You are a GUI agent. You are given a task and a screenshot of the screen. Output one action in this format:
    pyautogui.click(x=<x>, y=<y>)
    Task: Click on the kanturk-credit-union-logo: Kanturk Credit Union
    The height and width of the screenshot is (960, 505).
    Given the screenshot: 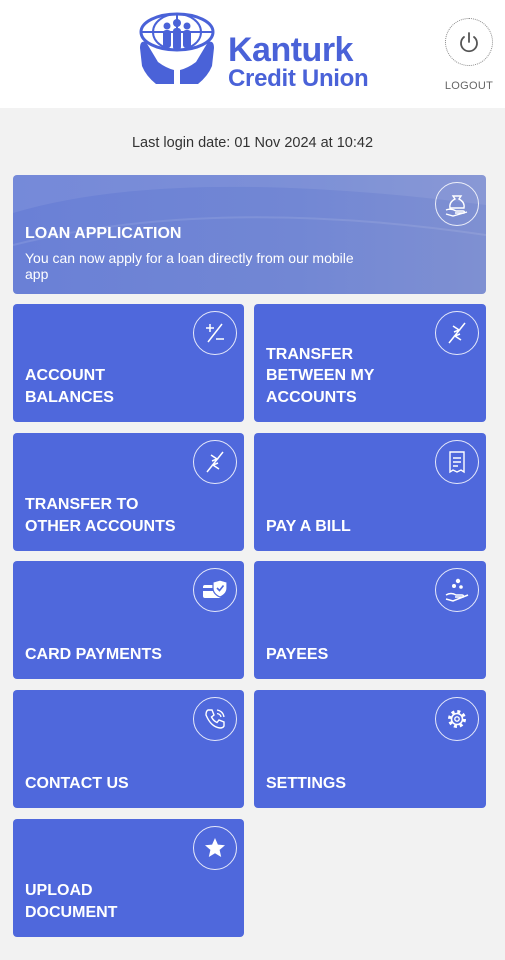 What is the action you would take?
    pyautogui.click(x=261, y=51)
    